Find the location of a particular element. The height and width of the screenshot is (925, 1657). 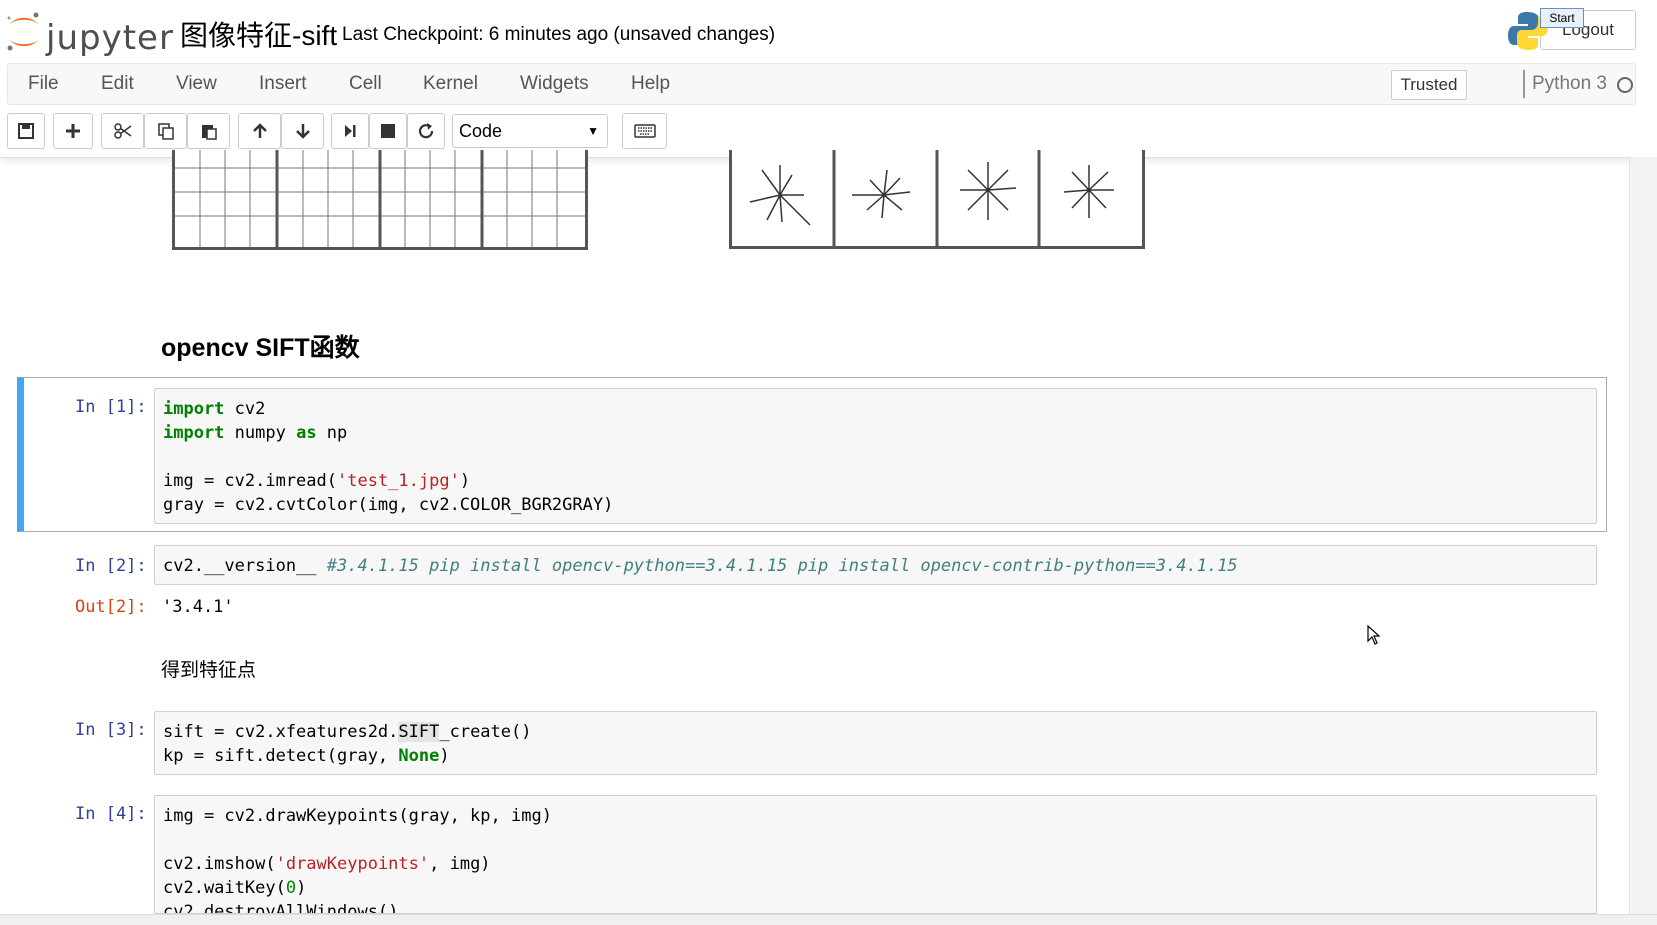

cut-icon is located at coordinates (122, 131).